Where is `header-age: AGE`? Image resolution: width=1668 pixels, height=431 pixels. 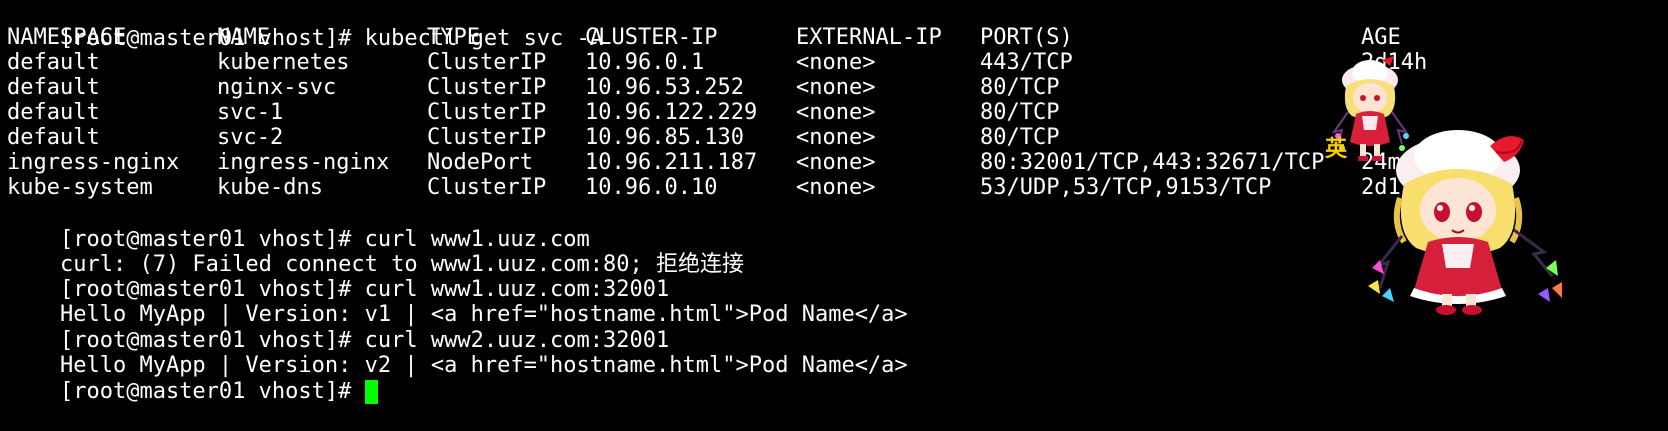 header-age: AGE is located at coordinates (1381, 37).